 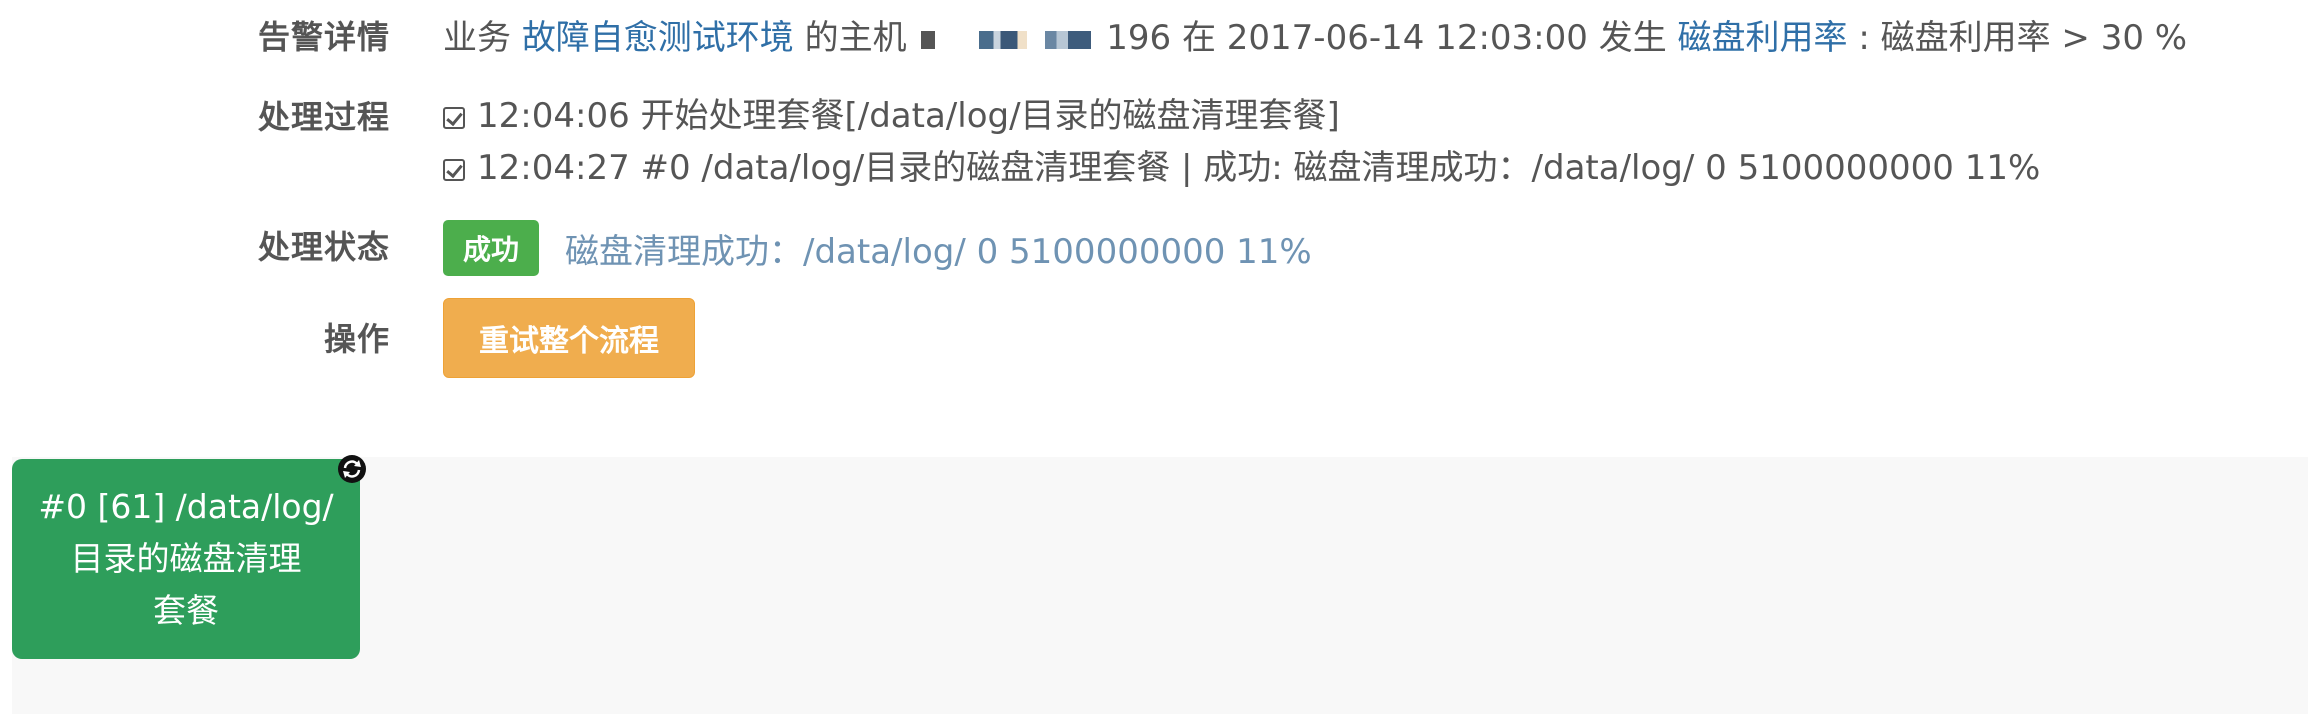 I want to click on flow-node: #0 [61] /data/log/ 目录的磁盘清理 套餐, so click(x=186, y=559).